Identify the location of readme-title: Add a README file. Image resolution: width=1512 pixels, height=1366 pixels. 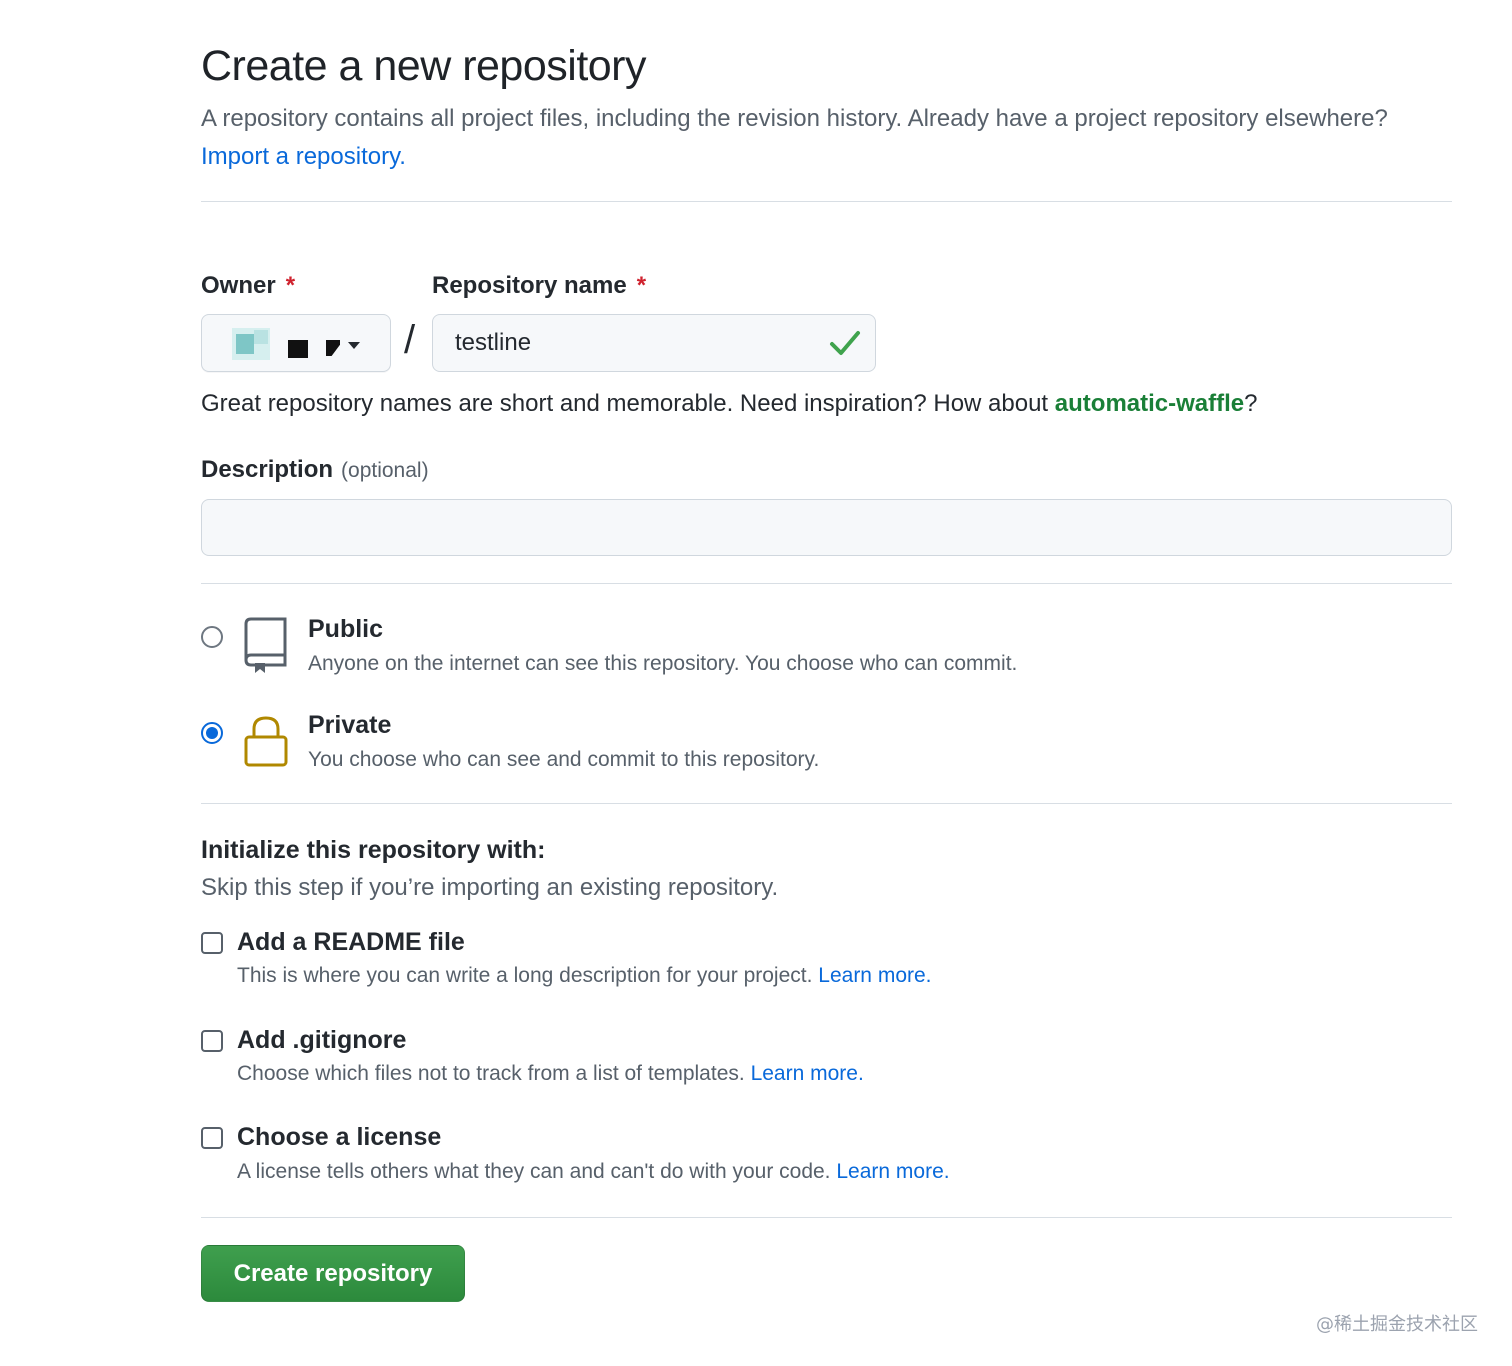
(351, 942).